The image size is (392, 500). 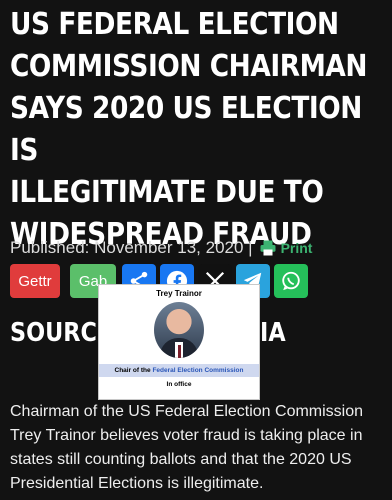 I want to click on infobox-role: Chair of the Federal Election Commission, so click(x=179, y=370).